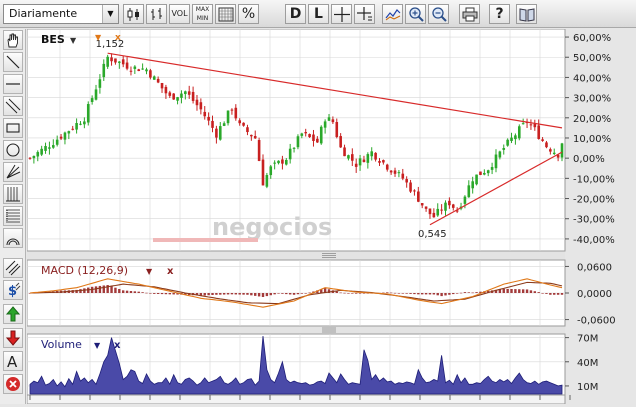  What do you see at coordinates (13, 268) in the screenshot?
I see `channel-tool-button` at bounding box center [13, 268].